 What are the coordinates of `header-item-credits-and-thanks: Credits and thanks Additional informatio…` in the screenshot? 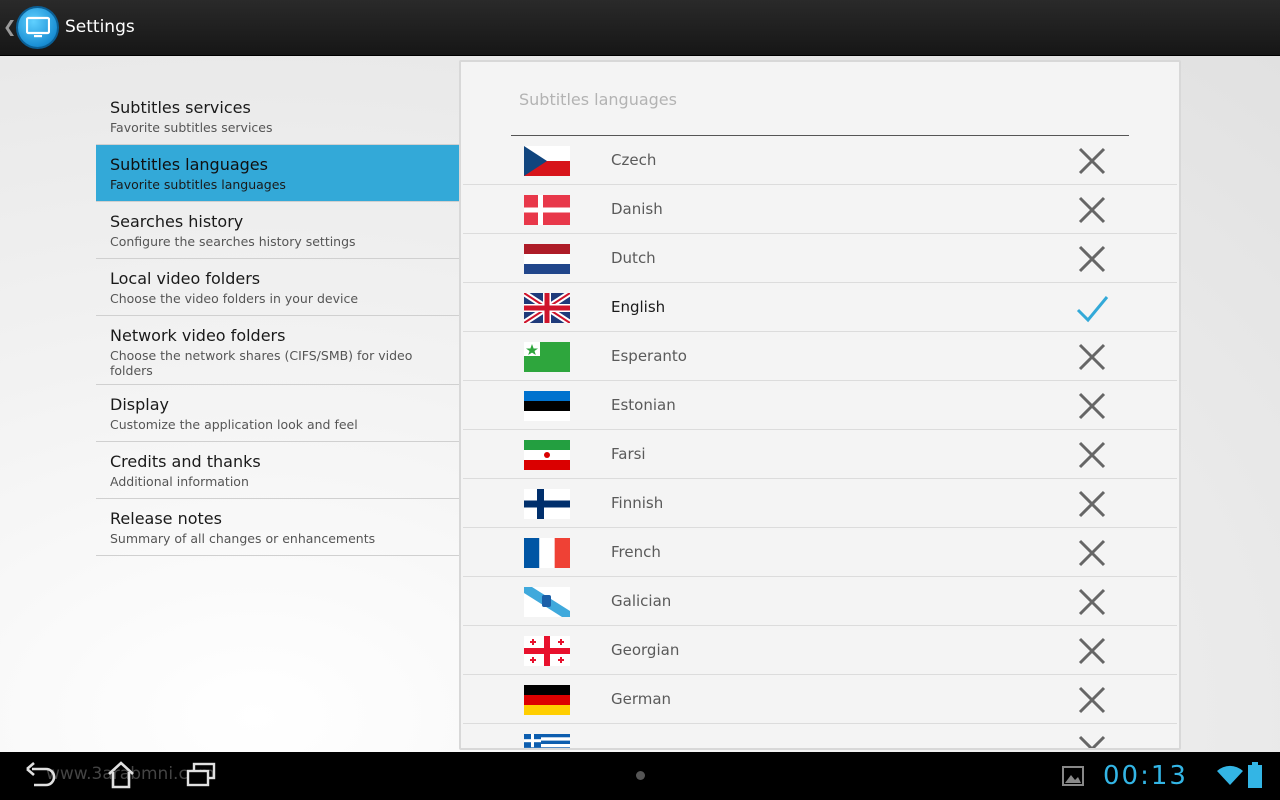 It's located at (277, 470).